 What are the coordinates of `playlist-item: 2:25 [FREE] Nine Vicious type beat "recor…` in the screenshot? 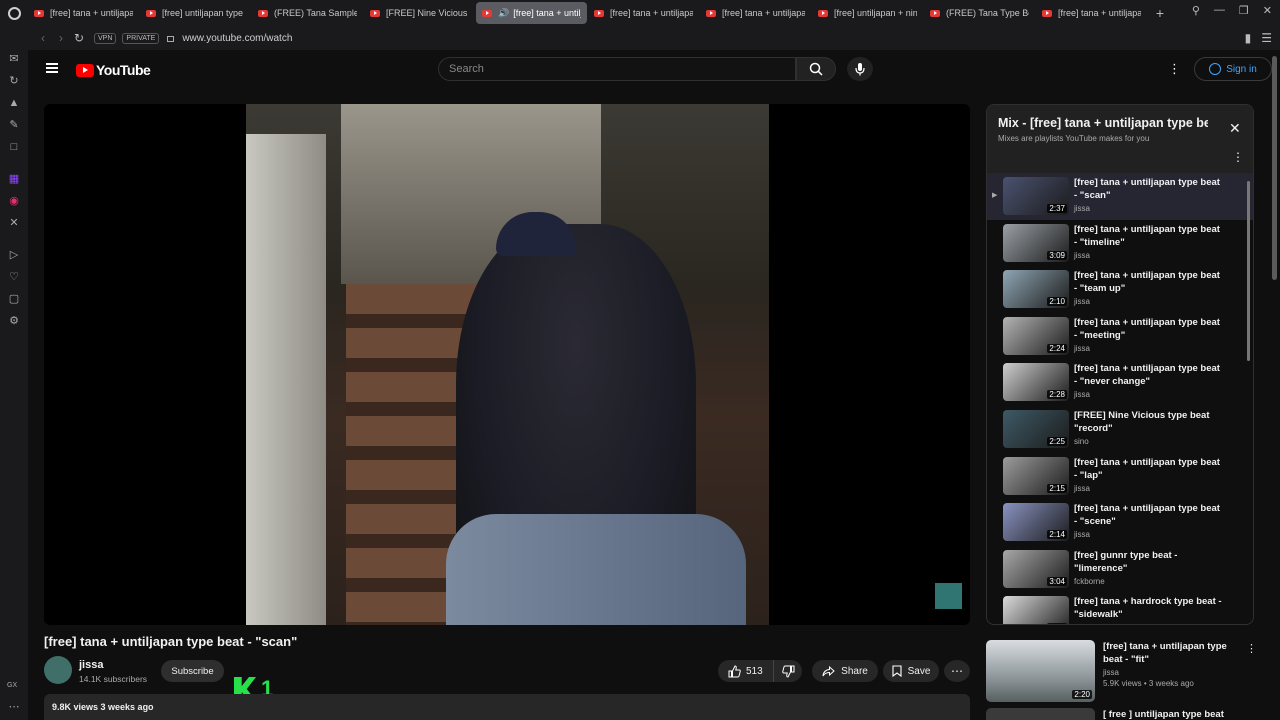 It's located at (1120, 429).